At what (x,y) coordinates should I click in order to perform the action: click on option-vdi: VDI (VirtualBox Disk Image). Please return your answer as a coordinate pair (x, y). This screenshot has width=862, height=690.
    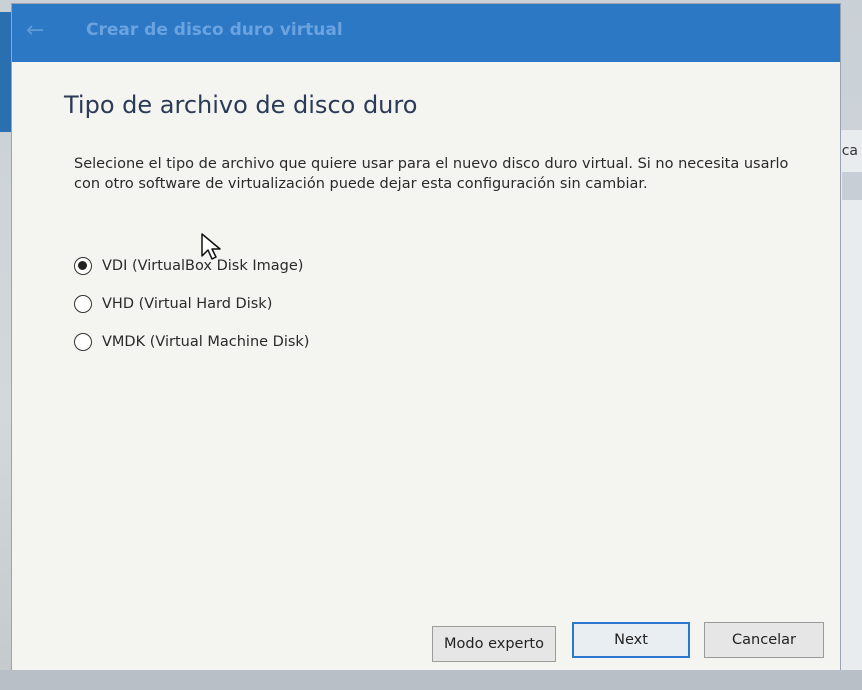
    Looking at the image, I should click on (191, 266).